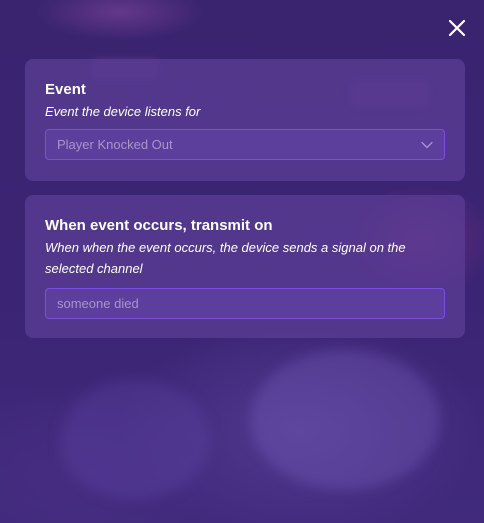  Describe the element at coordinates (245, 144) in the screenshot. I see `event-select: Player Knocked Out` at that location.